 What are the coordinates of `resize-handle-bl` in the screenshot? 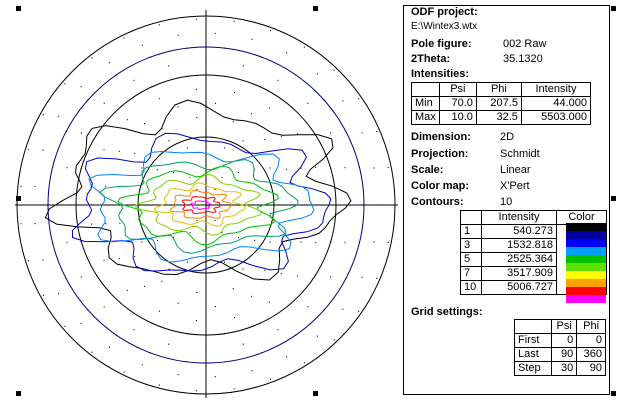 It's located at (18, 393).